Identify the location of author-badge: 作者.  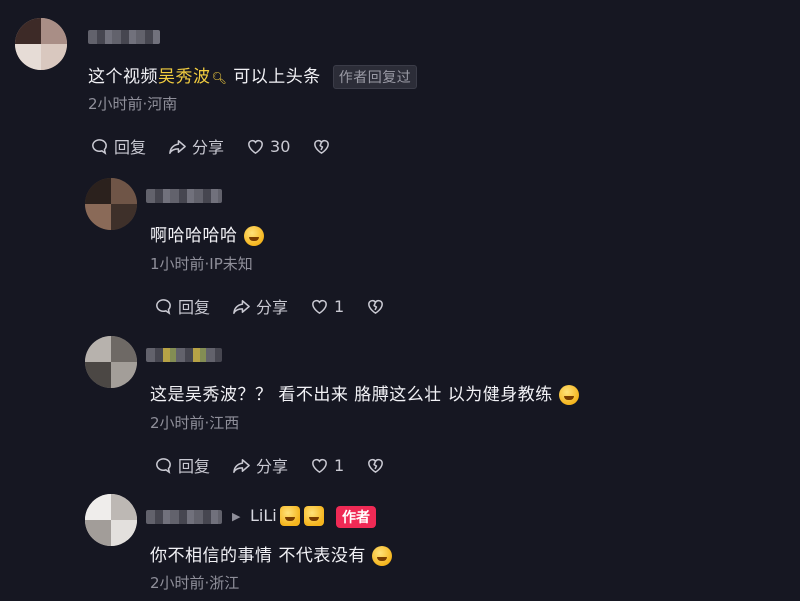
(356, 517).